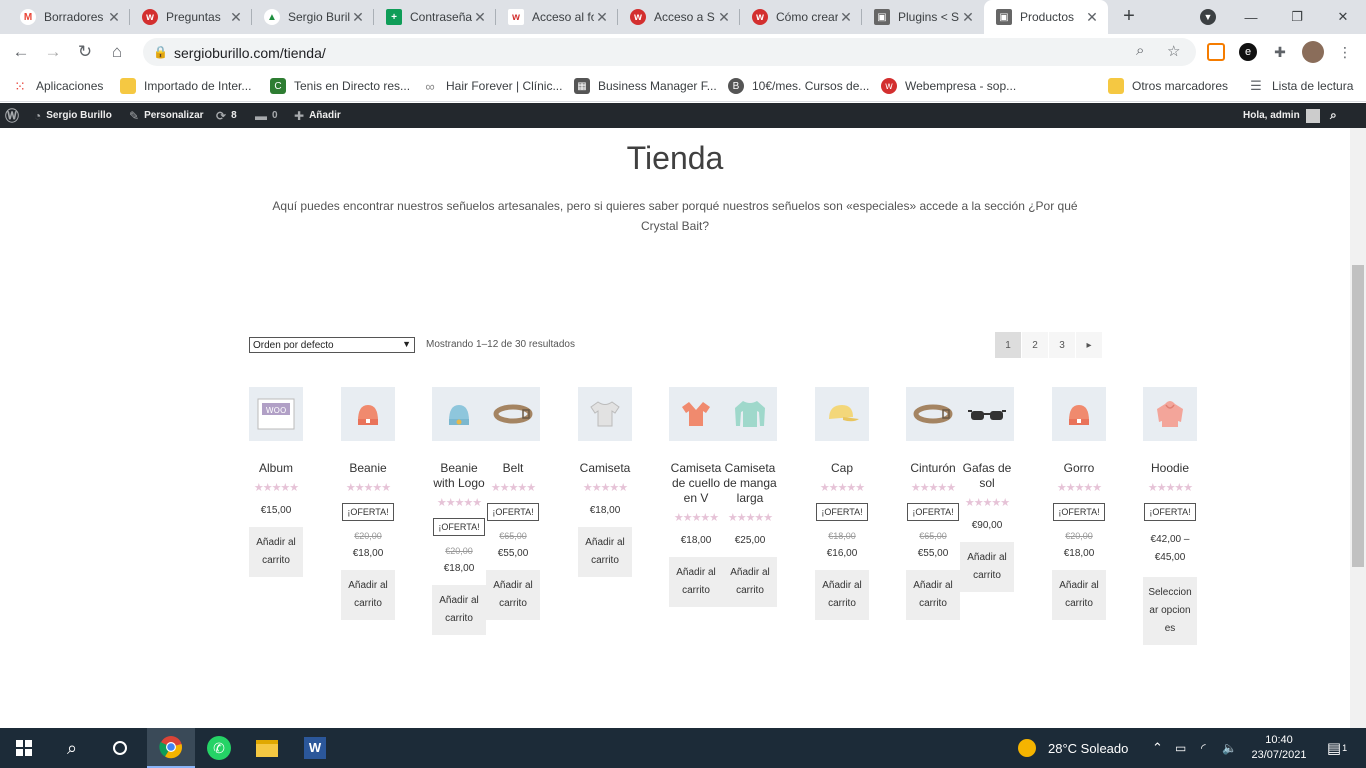 Image resolution: width=1366 pixels, height=768 pixels. I want to click on taskbar-search-button: ⌕, so click(72, 748).